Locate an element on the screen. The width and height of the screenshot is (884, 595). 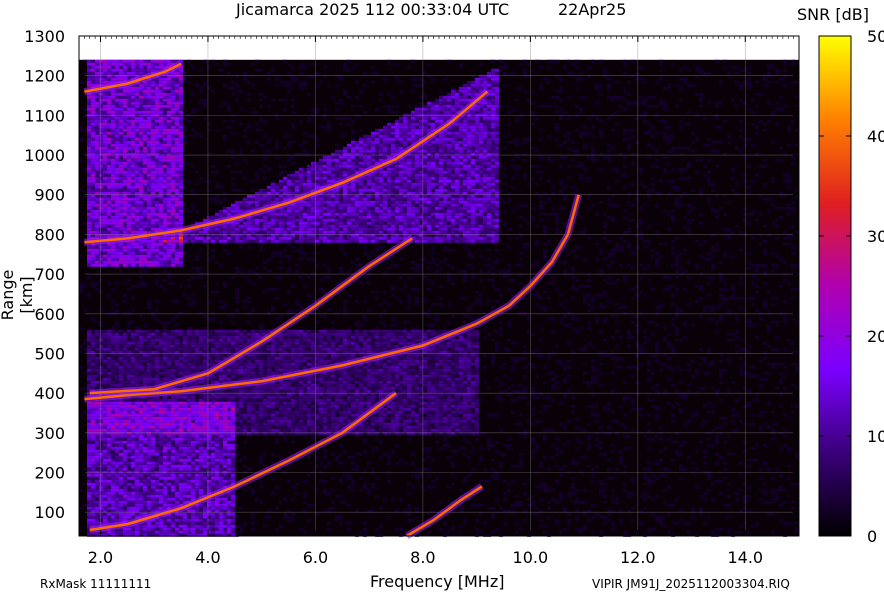
y-tick-label-9: 1000 is located at coordinates (44, 155).